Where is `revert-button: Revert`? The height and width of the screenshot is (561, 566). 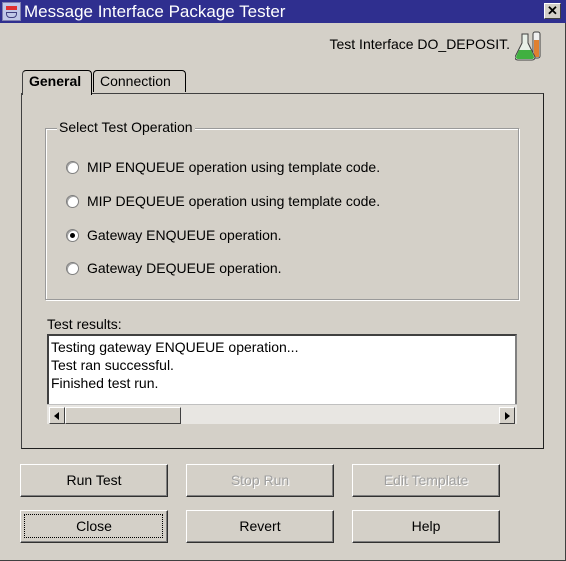
revert-button: Revert is located at coordinates (260, 526).